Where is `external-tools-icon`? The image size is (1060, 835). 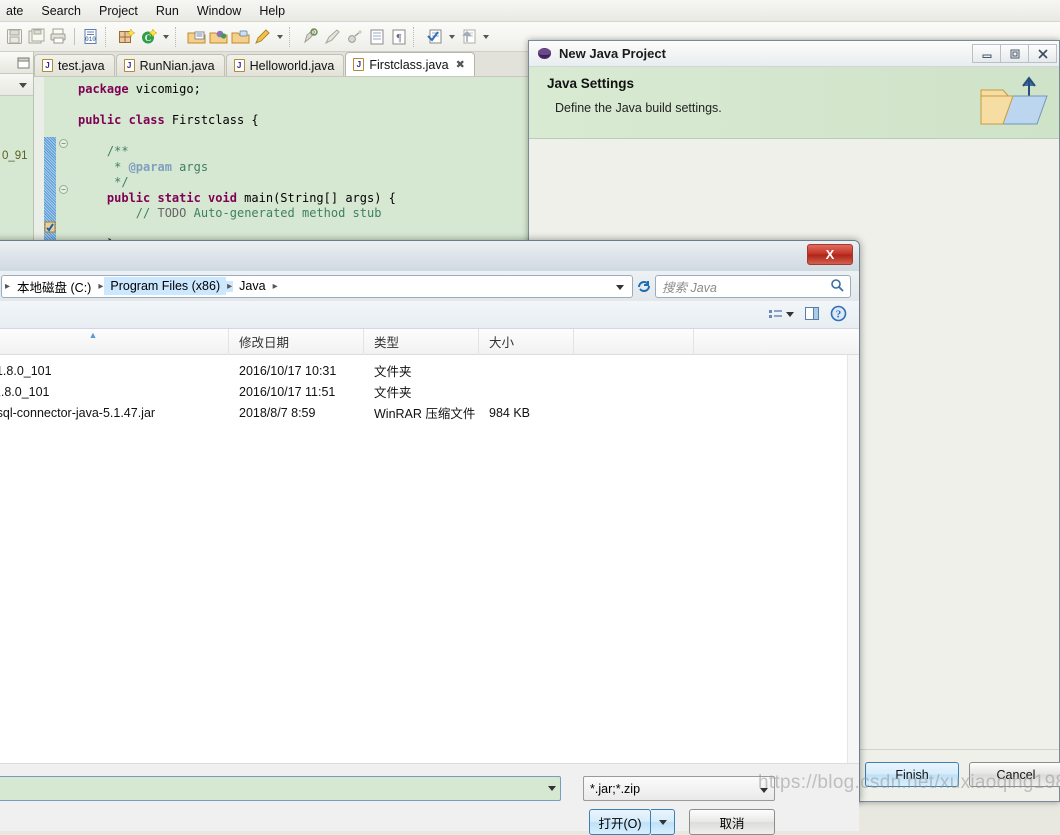
external-tools-icon is located at coordinates (332, 36).